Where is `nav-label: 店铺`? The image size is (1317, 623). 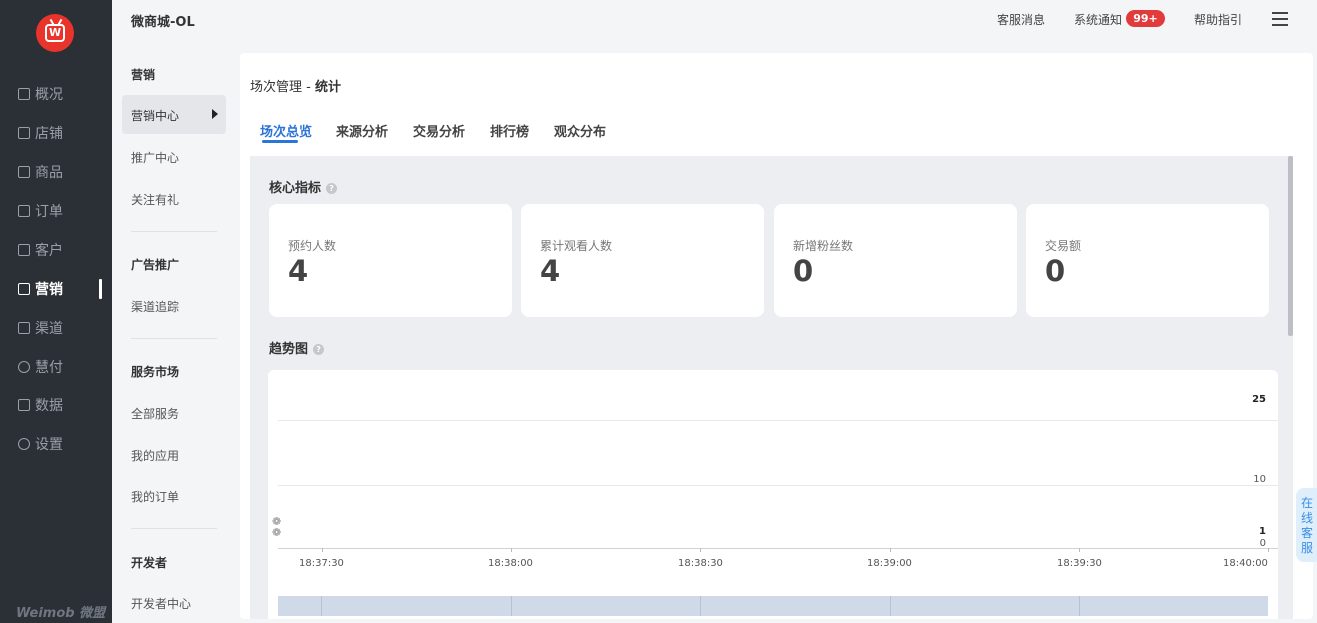
nav-label: 店铺 is located at coordinates (49, 134).